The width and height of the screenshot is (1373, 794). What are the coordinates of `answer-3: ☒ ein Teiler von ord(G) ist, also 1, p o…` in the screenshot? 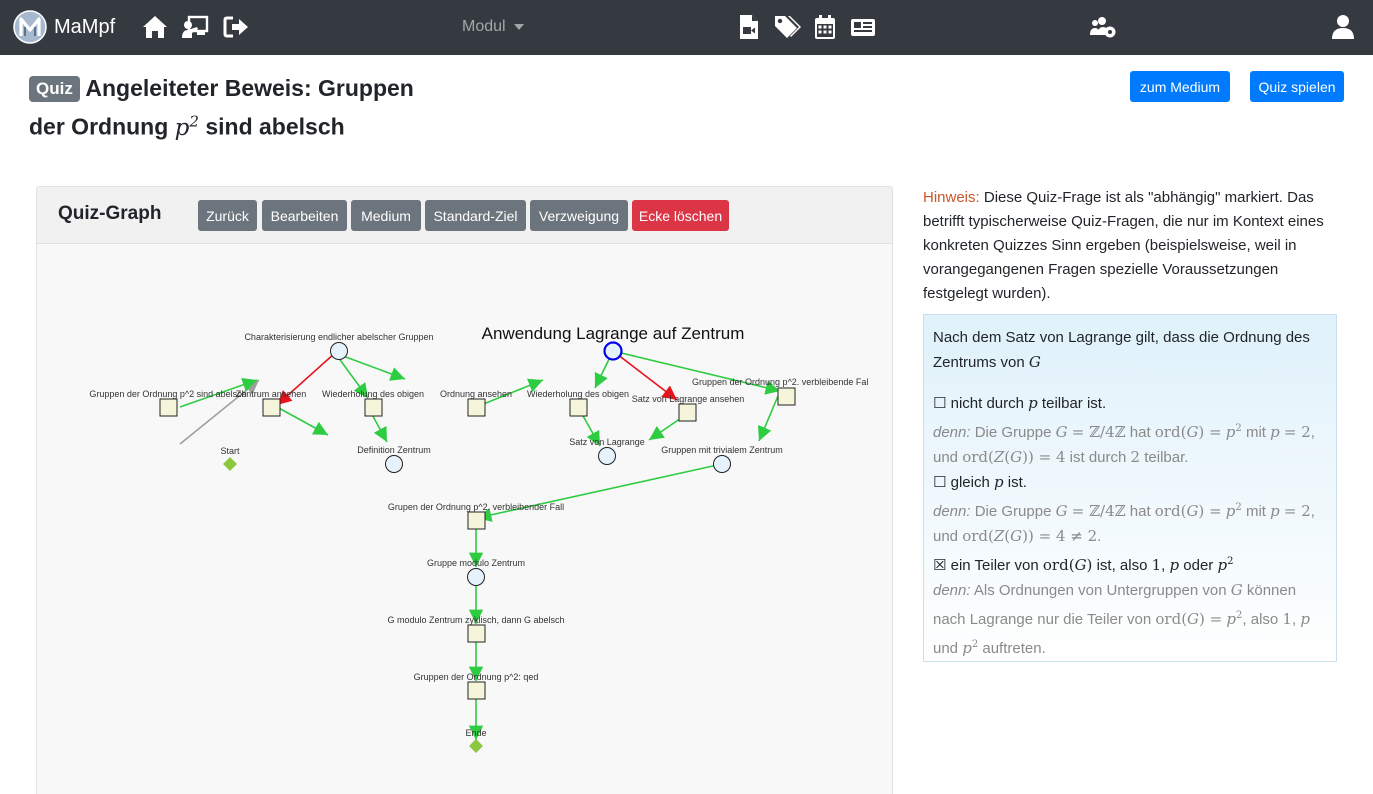 It's located at (1083, 565).